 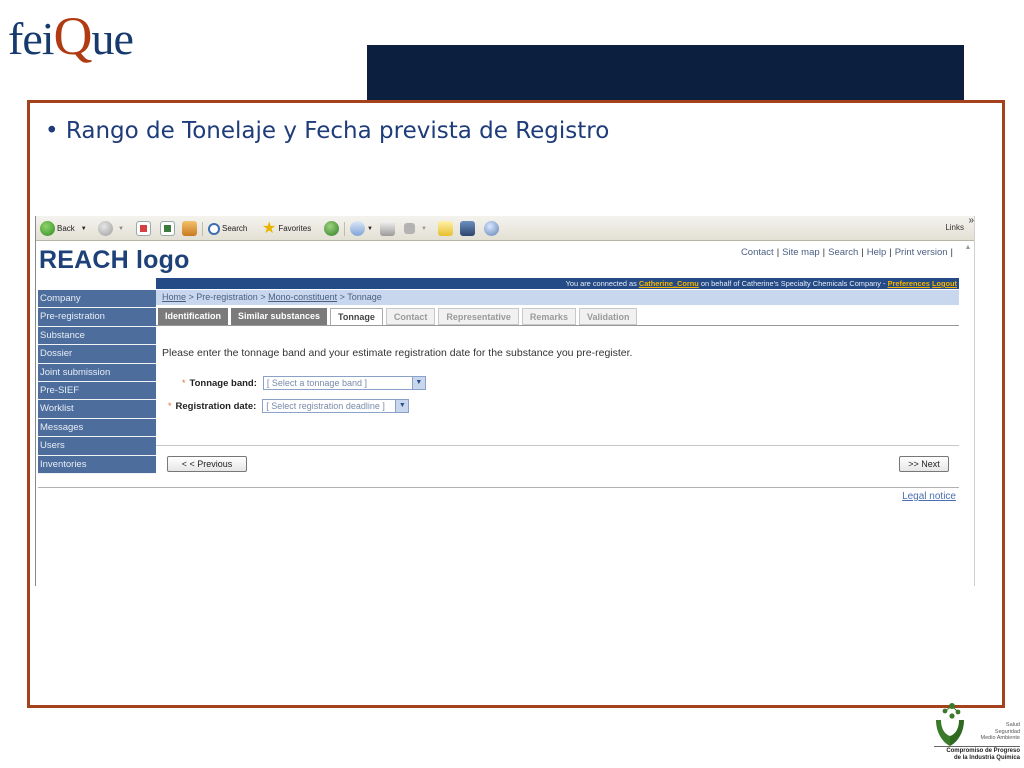 I want to click on tonnage-select-value: [ Select a tonnage band ], so click(x=316, y=383).